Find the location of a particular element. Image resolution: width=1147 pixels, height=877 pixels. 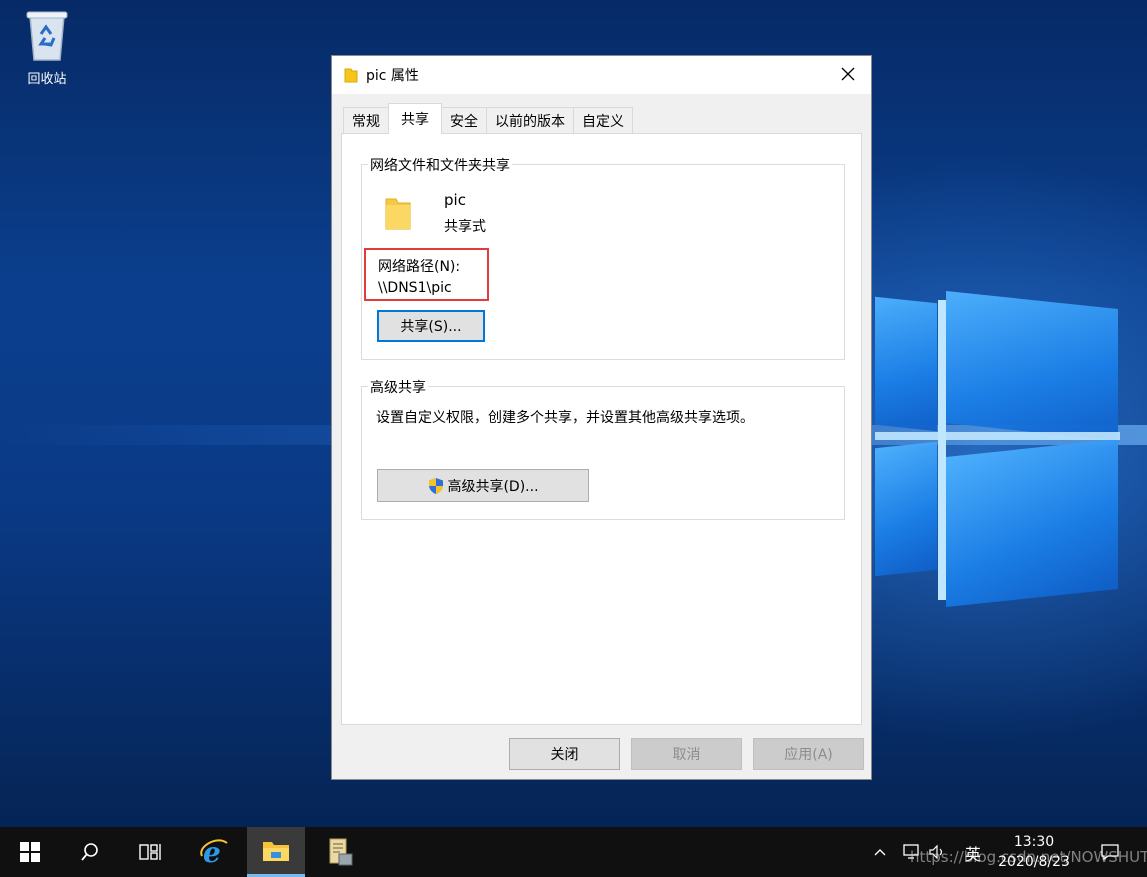

tab-security: 安全 is located at coordinates (464, 120).